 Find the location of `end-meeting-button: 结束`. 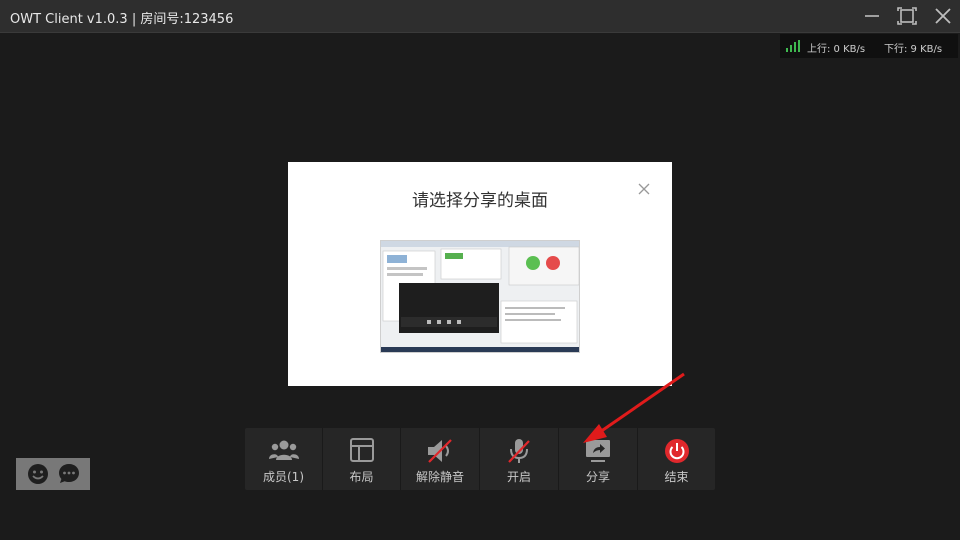

end-meeting-button: 结束 is located at coordinates (676, 459).